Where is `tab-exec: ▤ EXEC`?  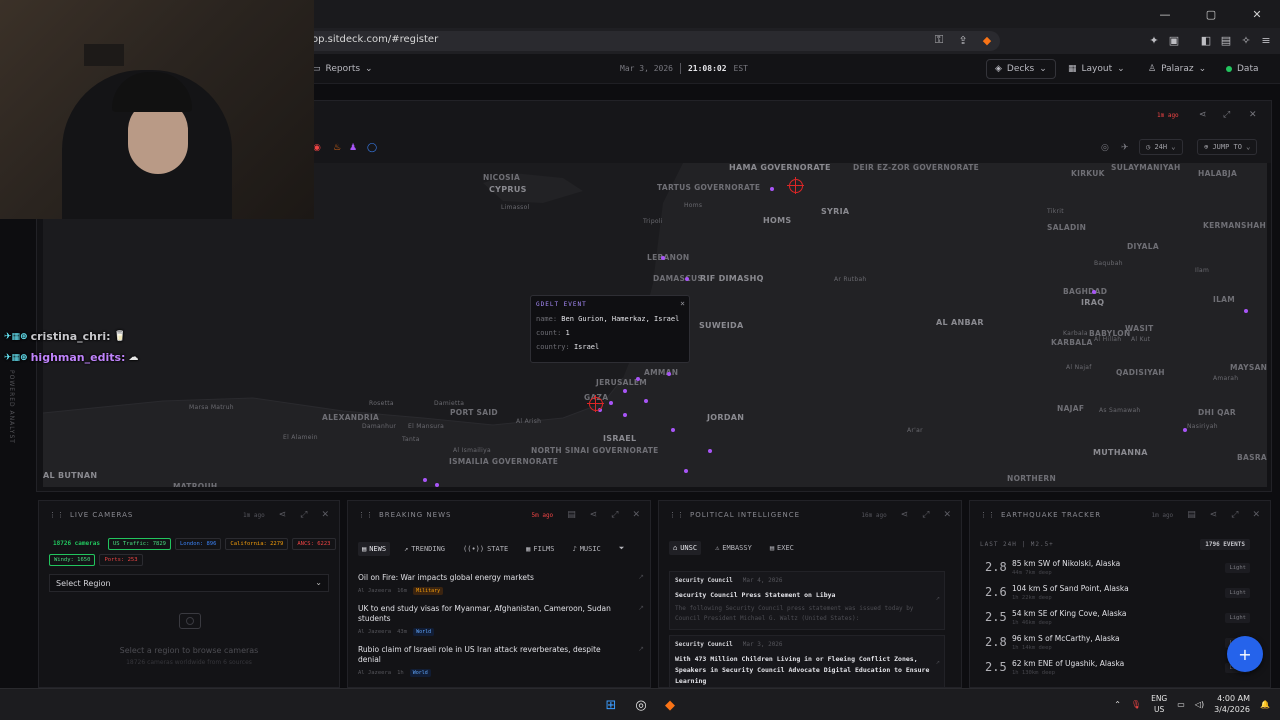
tab-exec: ▤ EXEC is located at coordinates (782, 548).